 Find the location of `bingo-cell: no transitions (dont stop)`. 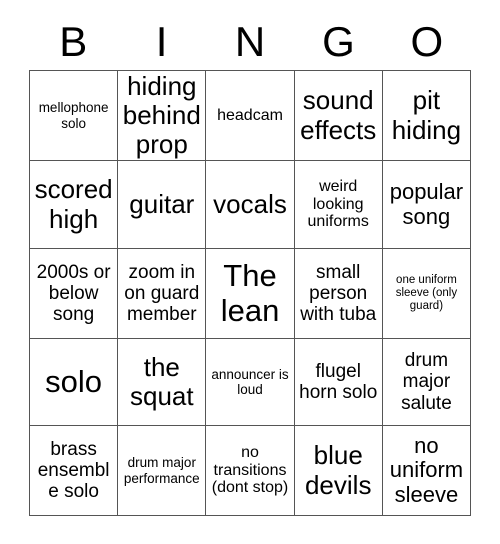

bingo-cell: no transitions (dont stop) is located at coordinates (250, 471).